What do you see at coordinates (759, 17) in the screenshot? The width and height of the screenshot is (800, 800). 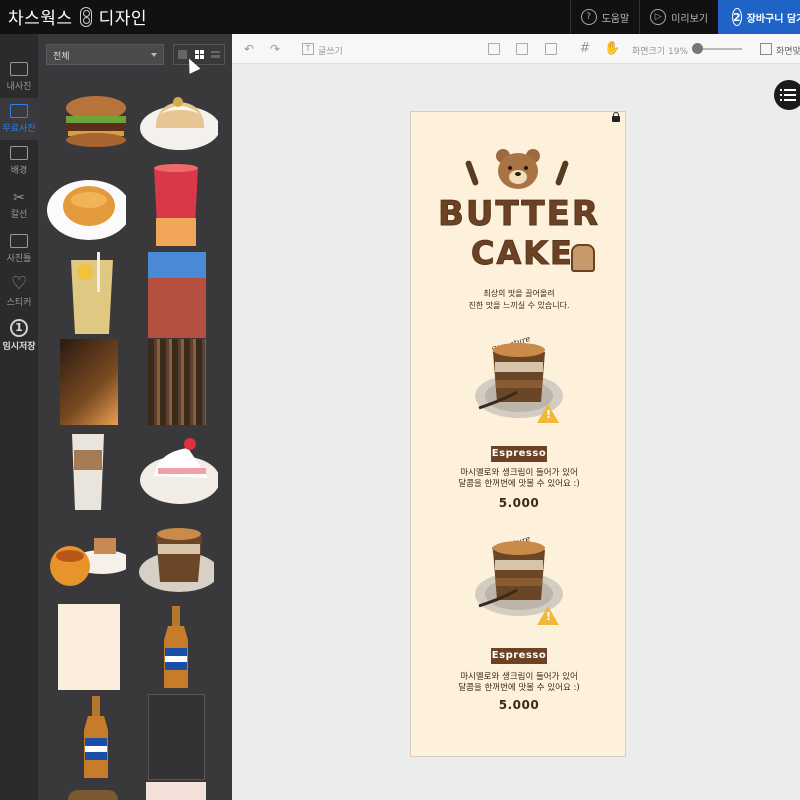 I see `add-to-cart-button: 2 장바구니 담기` at bounding box center [759, 17].